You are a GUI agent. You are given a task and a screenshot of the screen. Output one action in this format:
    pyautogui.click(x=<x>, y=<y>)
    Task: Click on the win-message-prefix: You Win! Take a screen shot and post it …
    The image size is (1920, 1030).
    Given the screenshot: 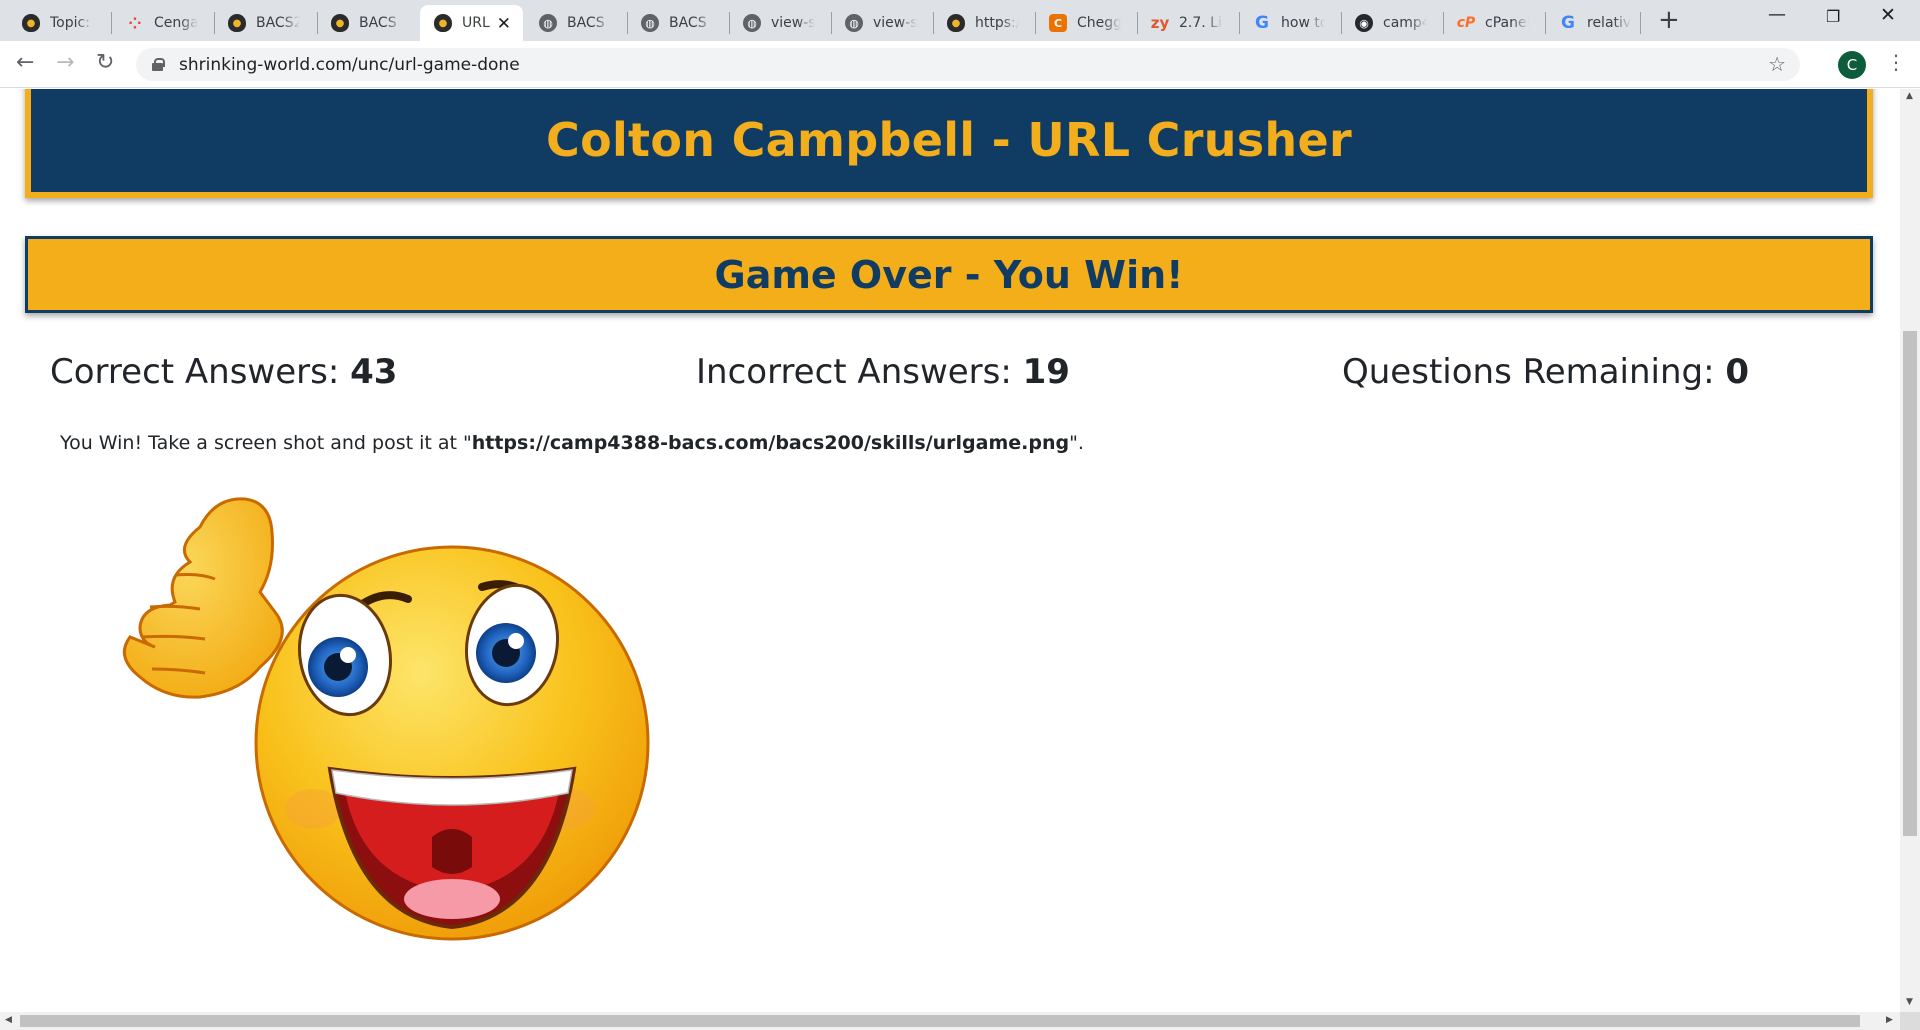 What is the action you would take?
    pyautogui.click(x=266, y=443)
    